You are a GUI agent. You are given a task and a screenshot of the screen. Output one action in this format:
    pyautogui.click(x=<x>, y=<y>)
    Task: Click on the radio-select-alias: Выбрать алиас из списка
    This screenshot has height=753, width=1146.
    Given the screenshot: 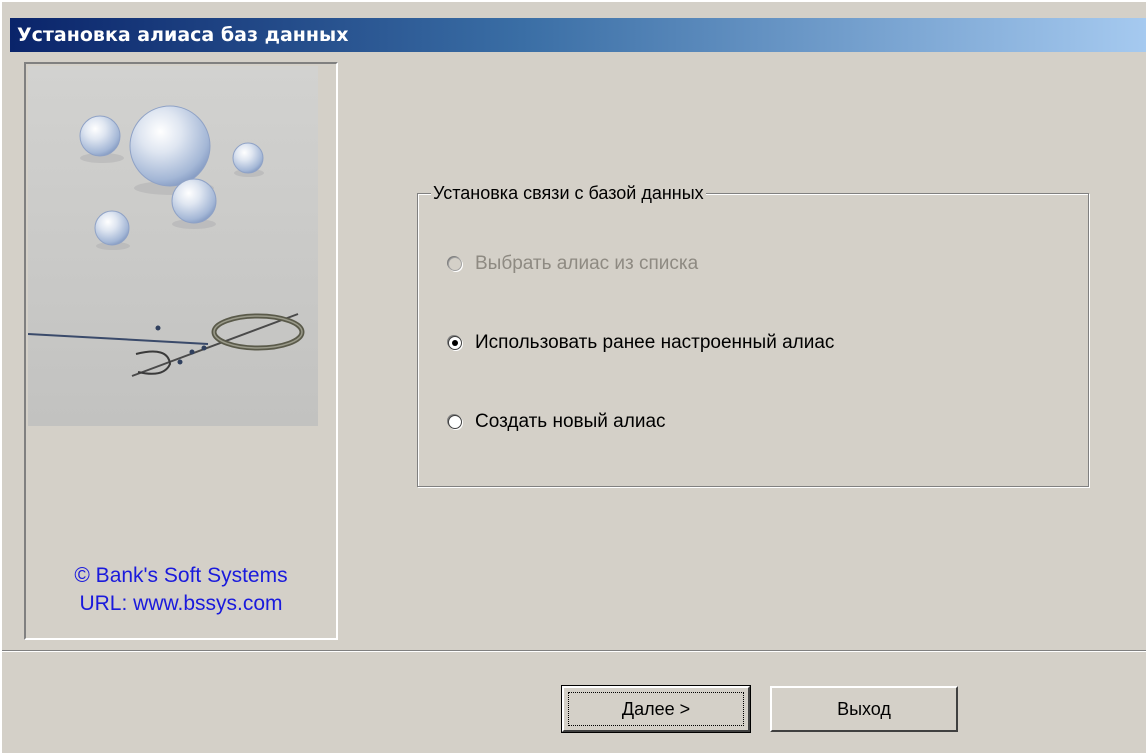 What is the action you would take?
    pyautogui.click(x=573, y=264)
    